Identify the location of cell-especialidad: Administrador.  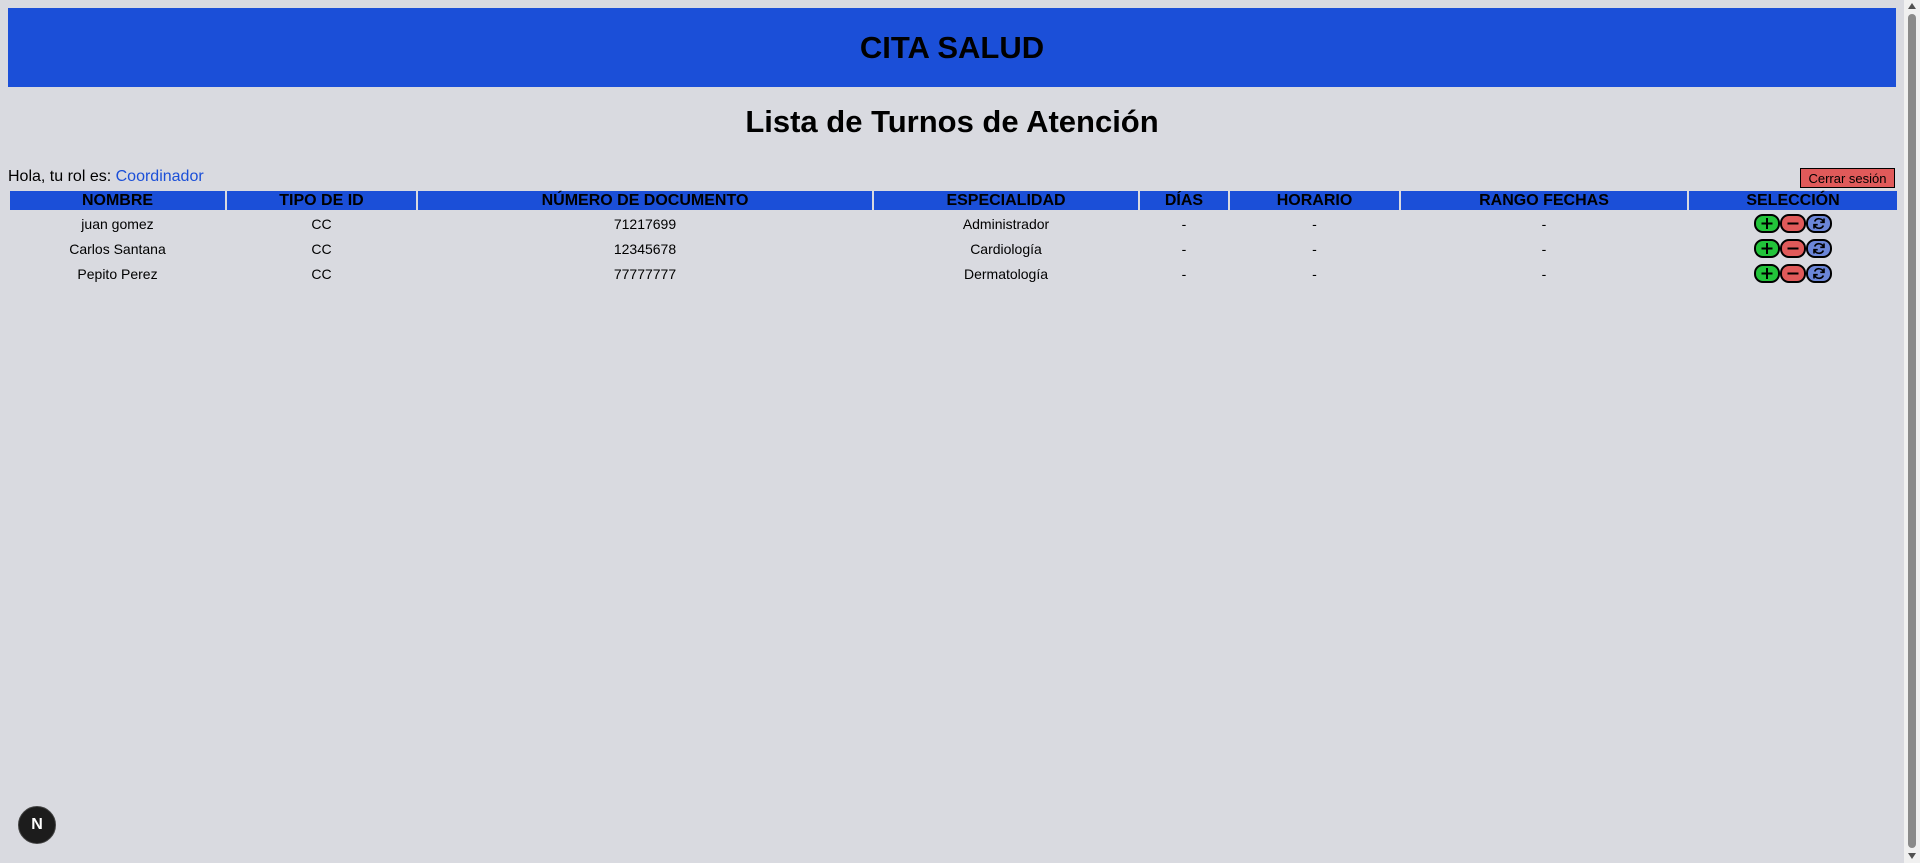
(1006, 223).